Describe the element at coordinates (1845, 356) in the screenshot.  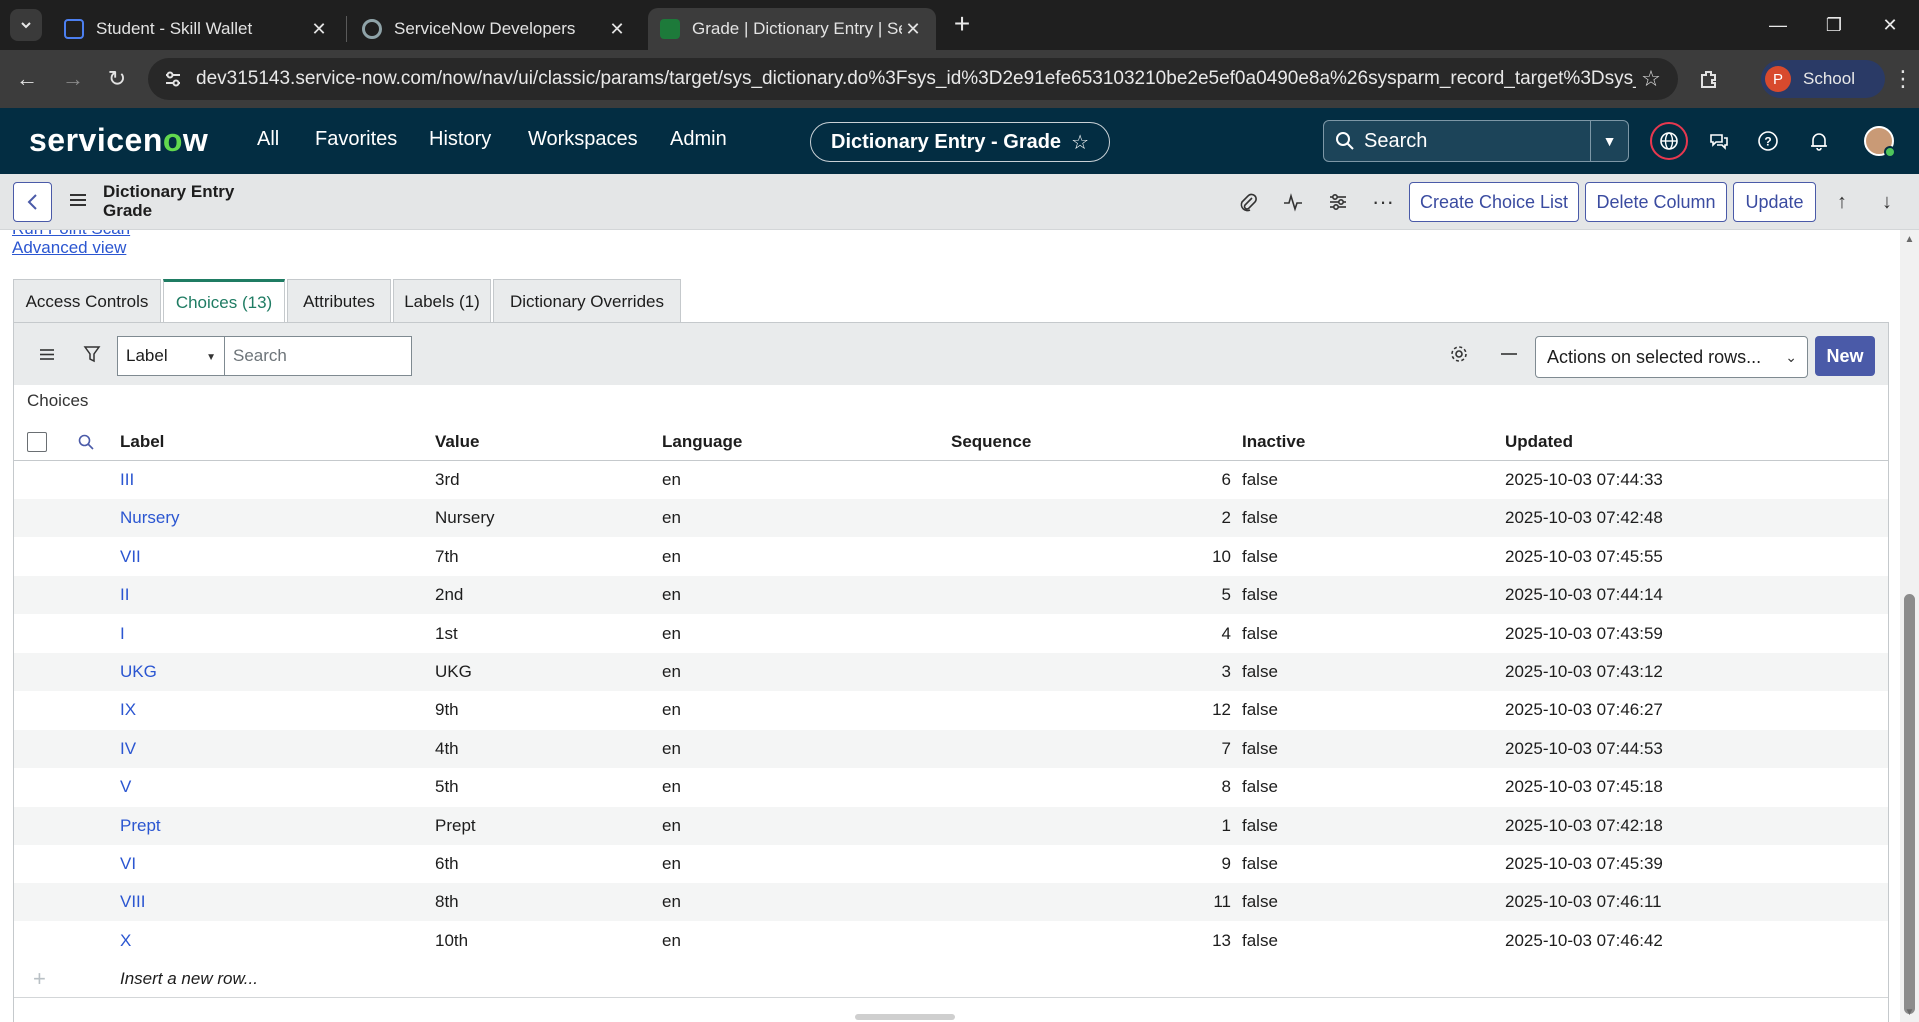
I see `new-button: New` at that location.